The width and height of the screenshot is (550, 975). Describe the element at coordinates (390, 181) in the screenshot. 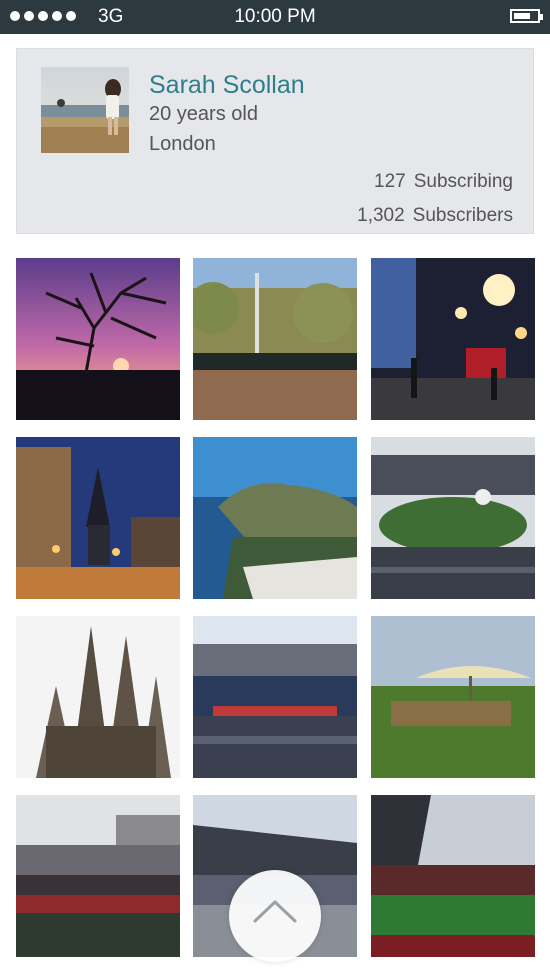

I see `subscribing-count: 127` at that location.